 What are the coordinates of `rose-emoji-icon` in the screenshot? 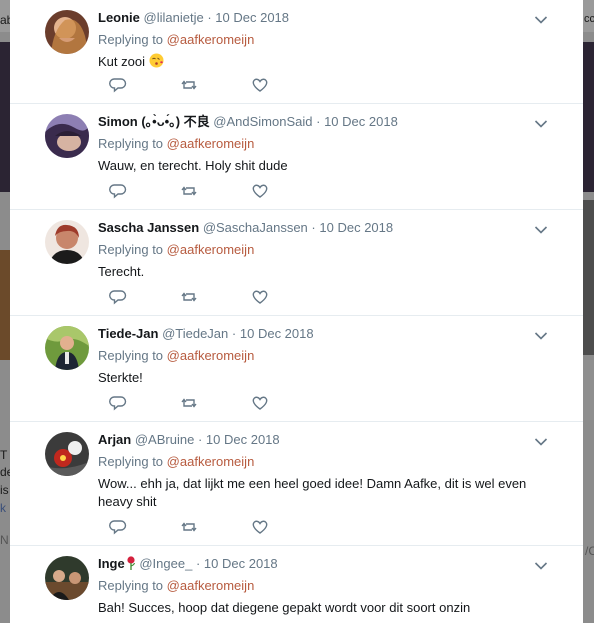 It's located at (131, 563).